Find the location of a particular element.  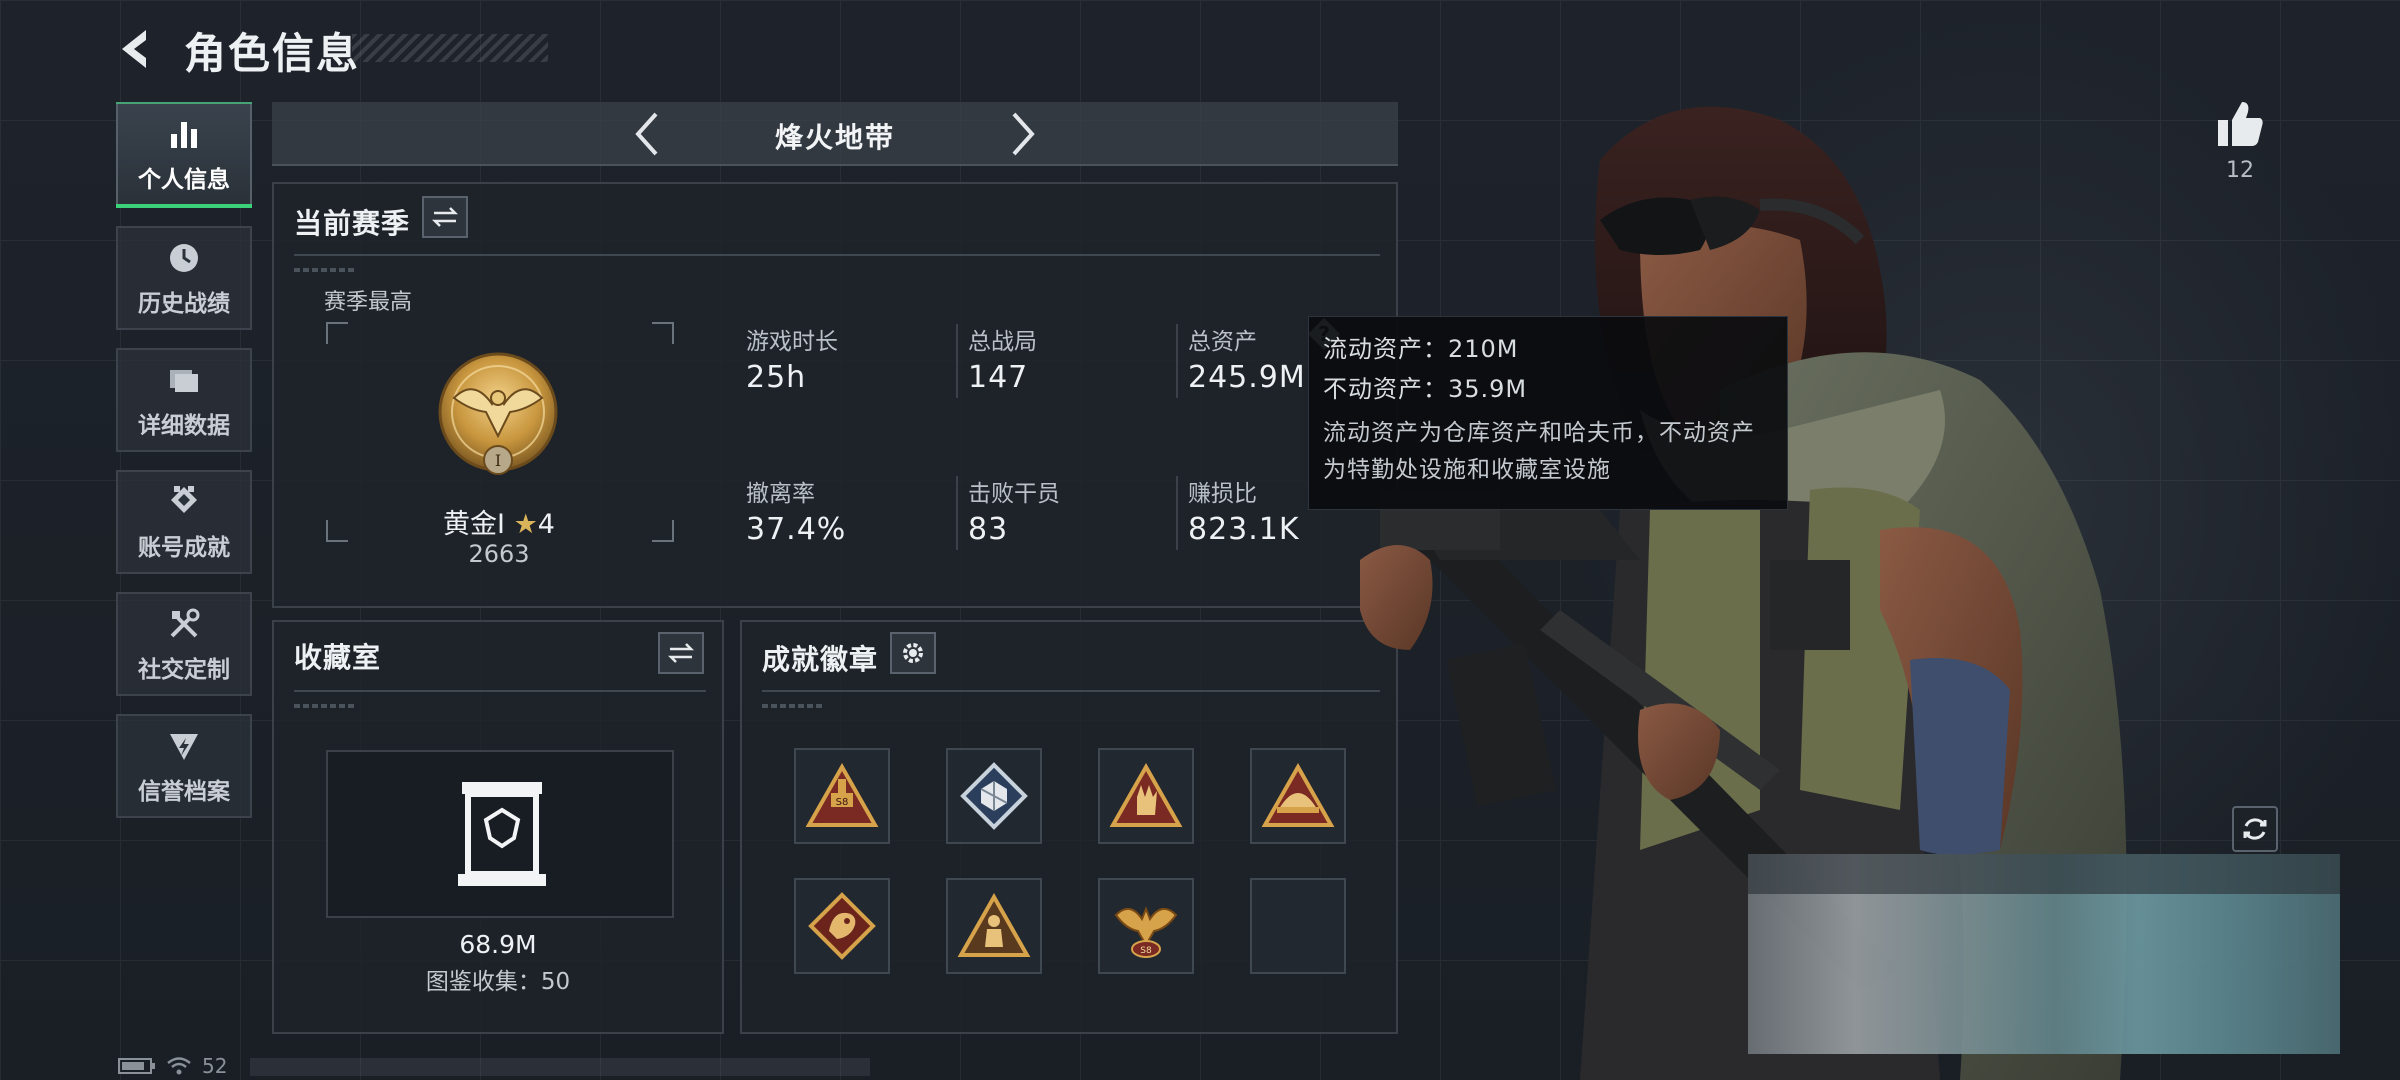

collection-switch-button is located at coordinates (681, 653).